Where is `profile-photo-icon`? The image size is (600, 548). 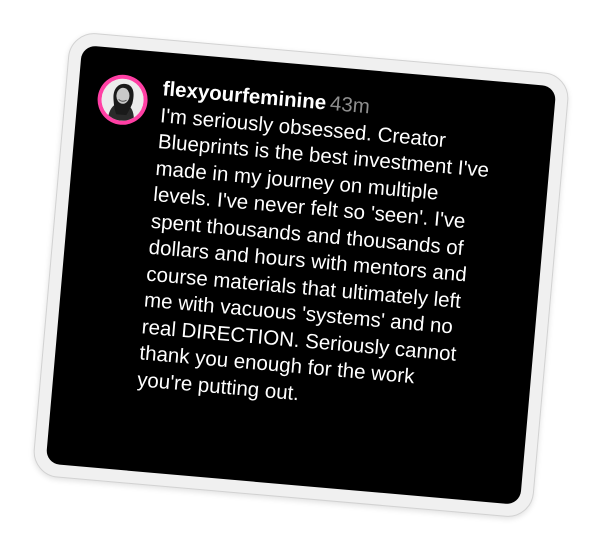 profile-photo-icon is located at coordinates (122, 100).